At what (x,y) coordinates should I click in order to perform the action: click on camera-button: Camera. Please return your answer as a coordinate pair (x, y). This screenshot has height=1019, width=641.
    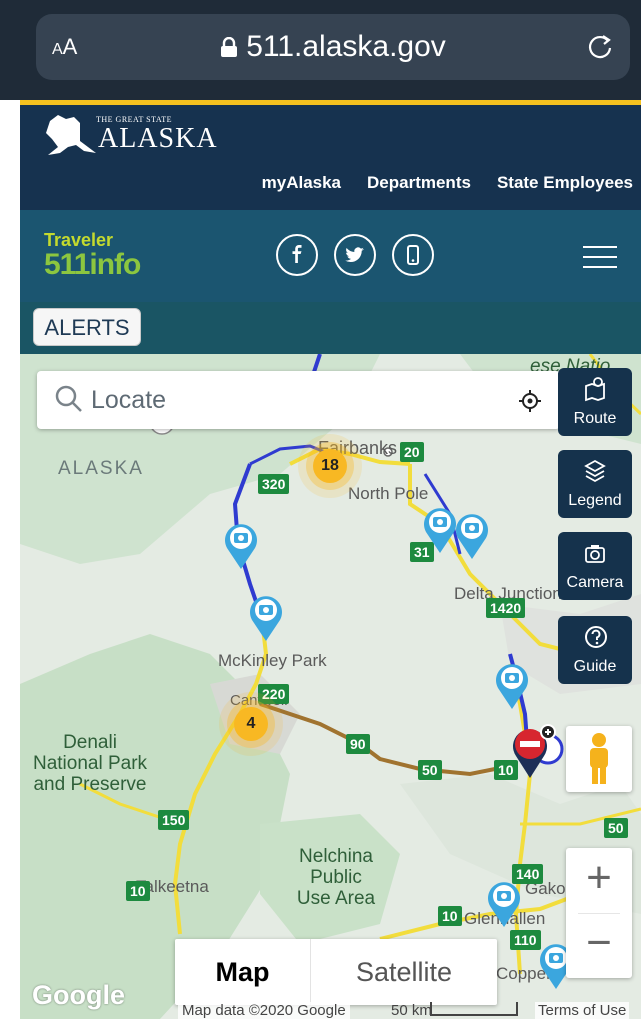
    Looking at the image, I should click on (595, 566).